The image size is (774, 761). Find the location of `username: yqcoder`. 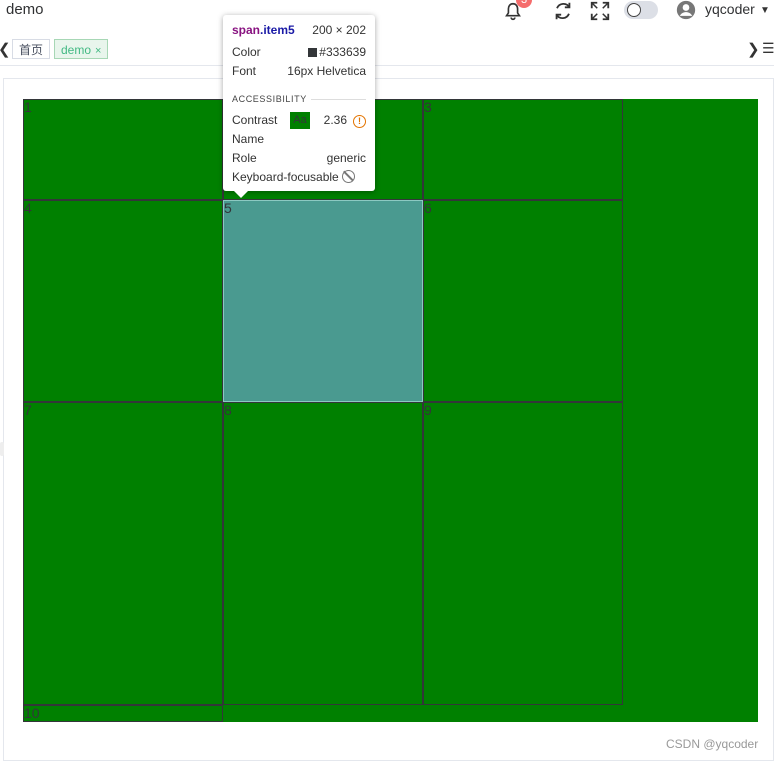

username: yqcoder is located at coordinates (730, 9).